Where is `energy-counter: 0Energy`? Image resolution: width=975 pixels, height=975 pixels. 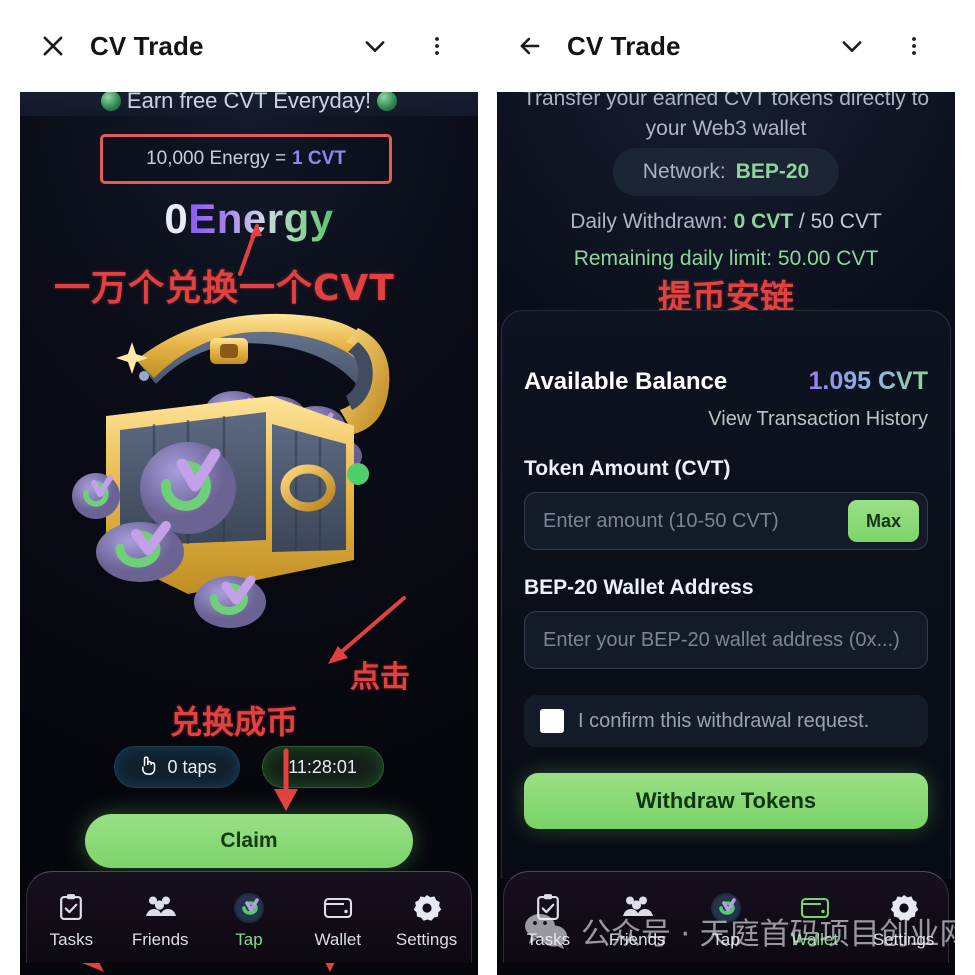
energy-counter: 0Energy is located at coordinates (249, 219).